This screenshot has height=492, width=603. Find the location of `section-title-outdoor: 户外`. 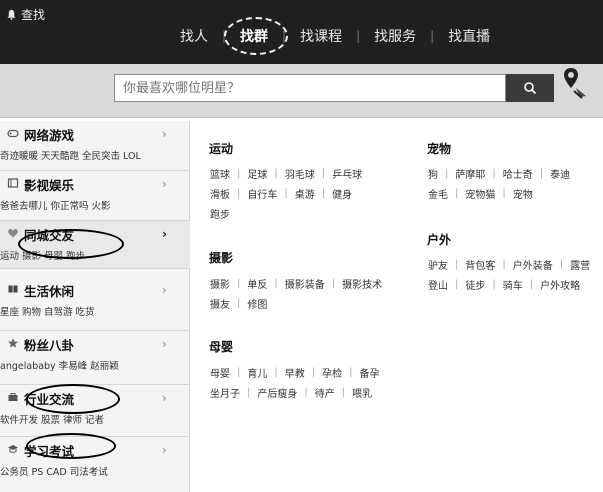

section-title-outdoor: 户外 is located at coordinates (439, 240).